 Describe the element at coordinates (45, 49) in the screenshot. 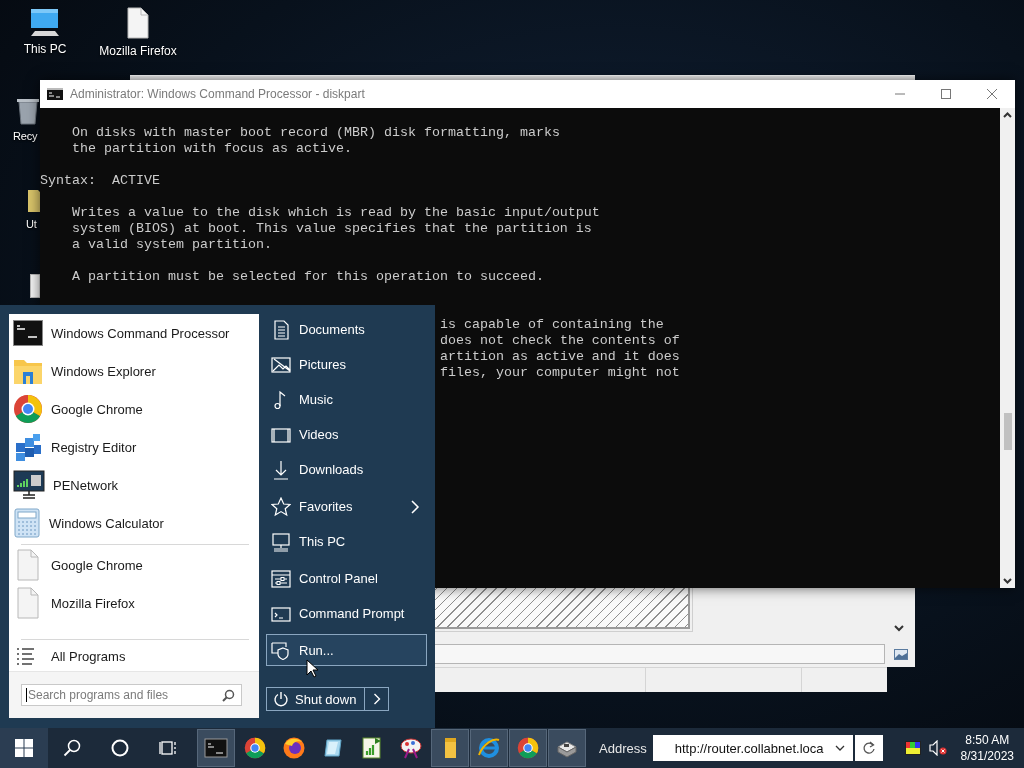

I see `desktop-icon-label: This PC` at that location.